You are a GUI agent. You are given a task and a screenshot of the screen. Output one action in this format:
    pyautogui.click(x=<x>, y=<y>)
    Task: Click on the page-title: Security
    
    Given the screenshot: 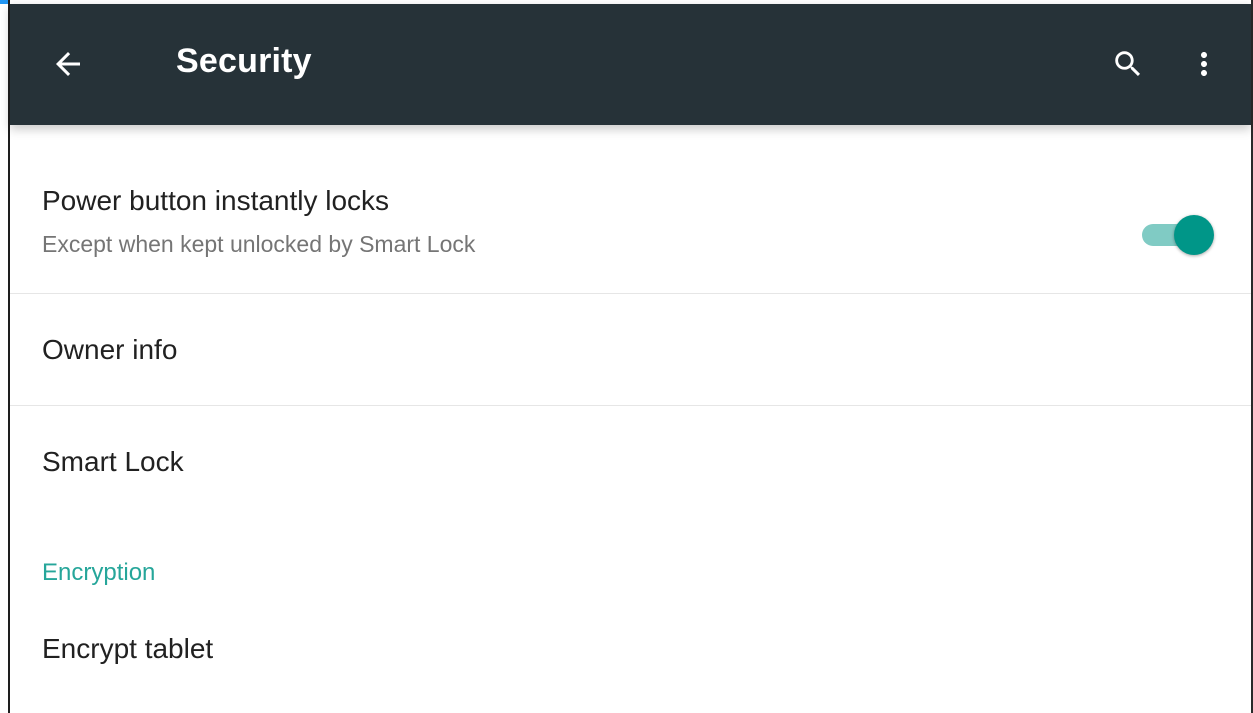 What is the action you would take?
    pyautogui.click(x=244, y=61)
    